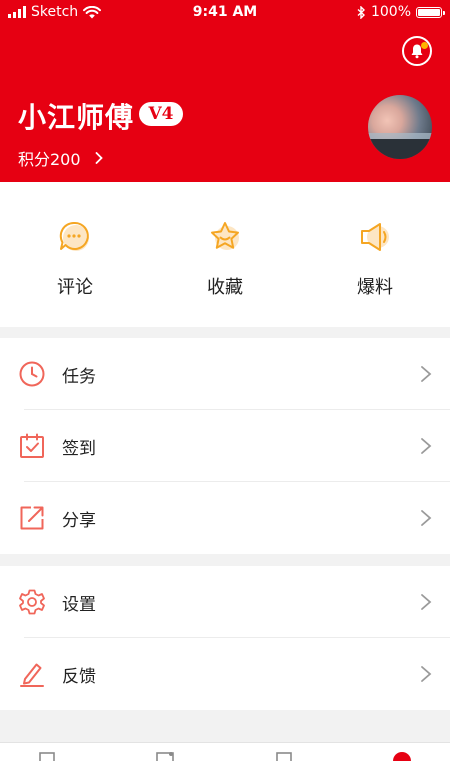 Image resolution: width=450 pixels, height=761 pixels. What do you see at coordinates (225, 518) in the screenshot?
I see `menu-item-share: 分享` at bounding box center [225, 518].